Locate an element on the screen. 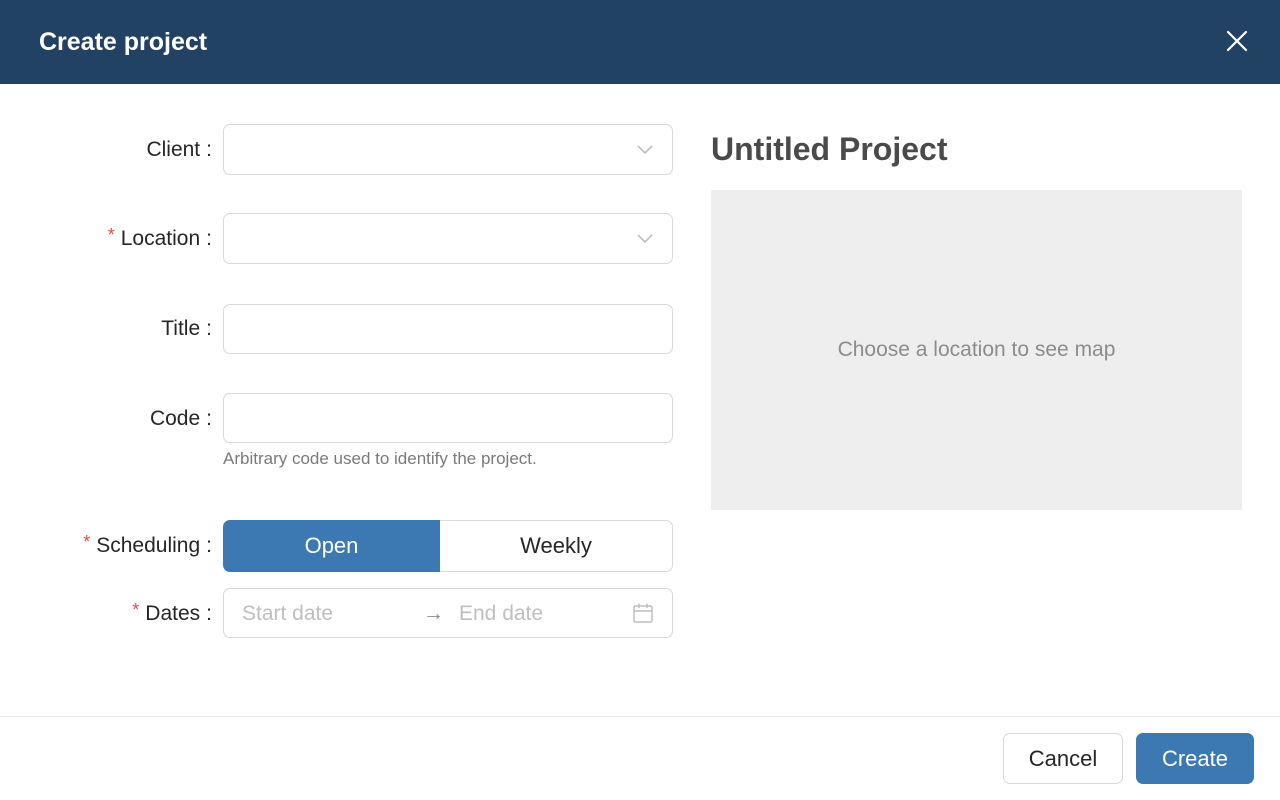 The width and height of the screenshot is (1280, 800). date-range-arrow-icon: → is located at coordinates (433, 613).